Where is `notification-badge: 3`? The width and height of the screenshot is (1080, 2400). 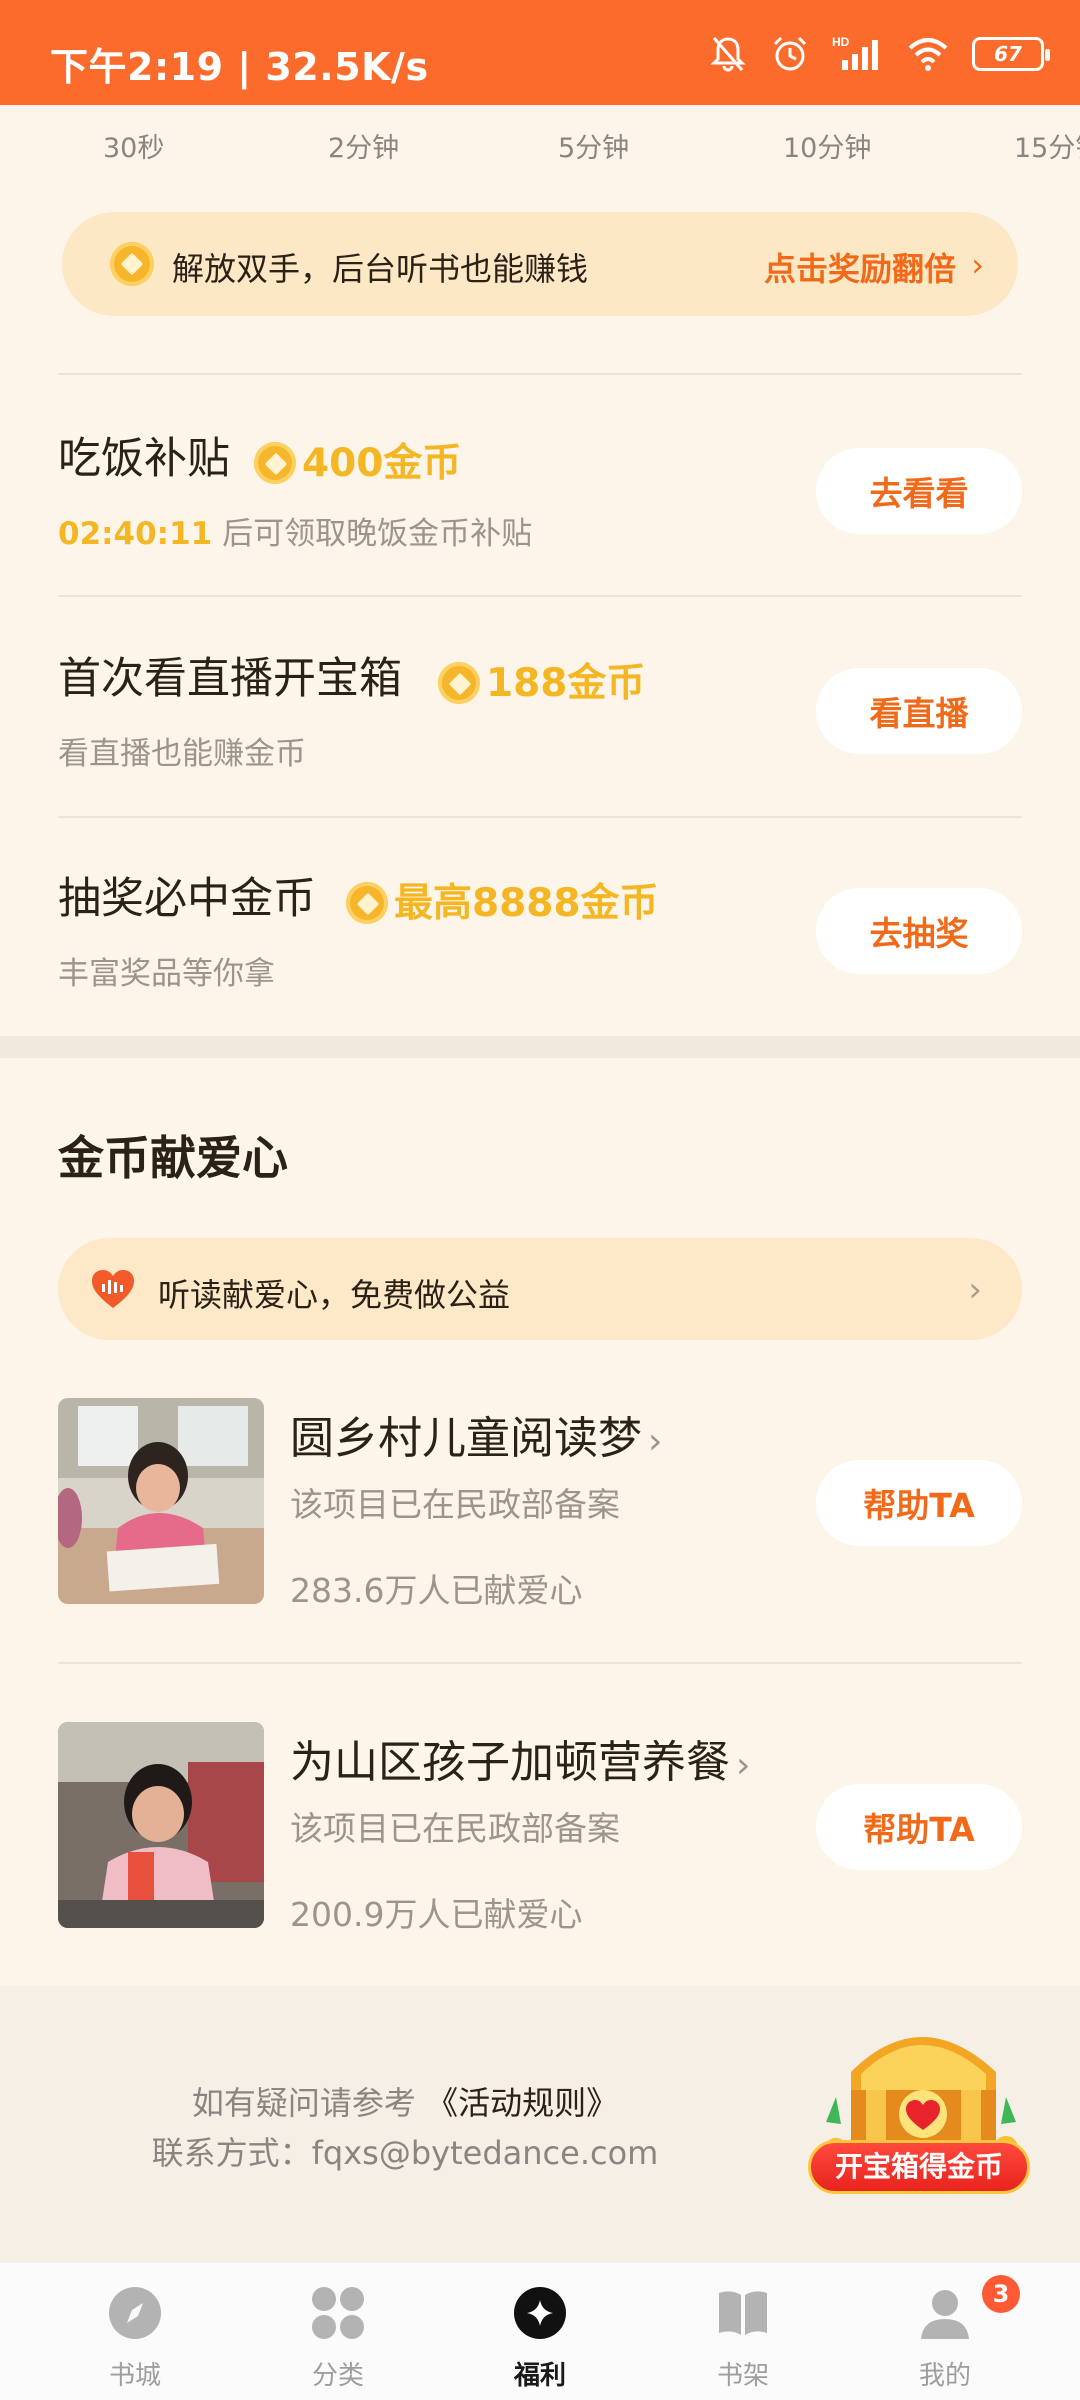
notification-badge: 3 is located at coordinates (1001, 2294).